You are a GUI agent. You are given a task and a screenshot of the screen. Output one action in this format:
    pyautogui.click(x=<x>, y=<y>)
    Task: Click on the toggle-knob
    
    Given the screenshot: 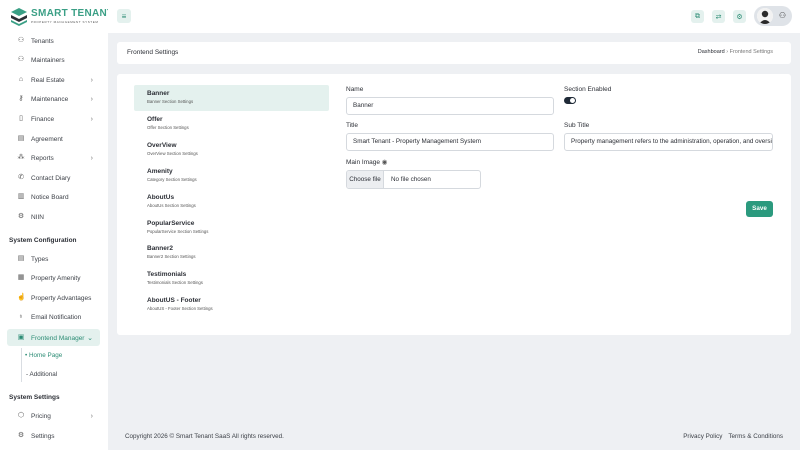 What is the action you would take?
    pyautogui.click(x=572, y=100)
    